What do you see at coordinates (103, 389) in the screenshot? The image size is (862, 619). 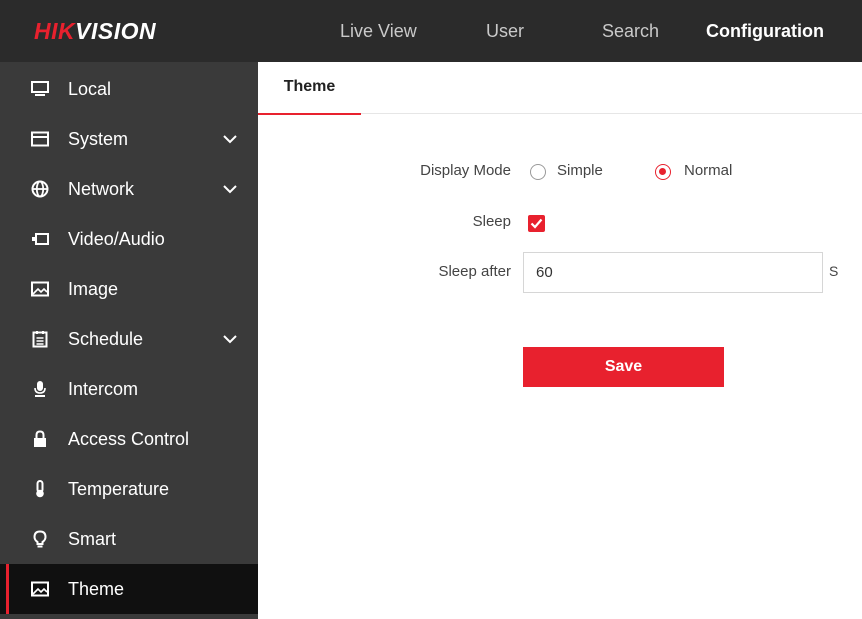 I see `sidebar-item-label: Intercom` at bounding box center [103, 389].